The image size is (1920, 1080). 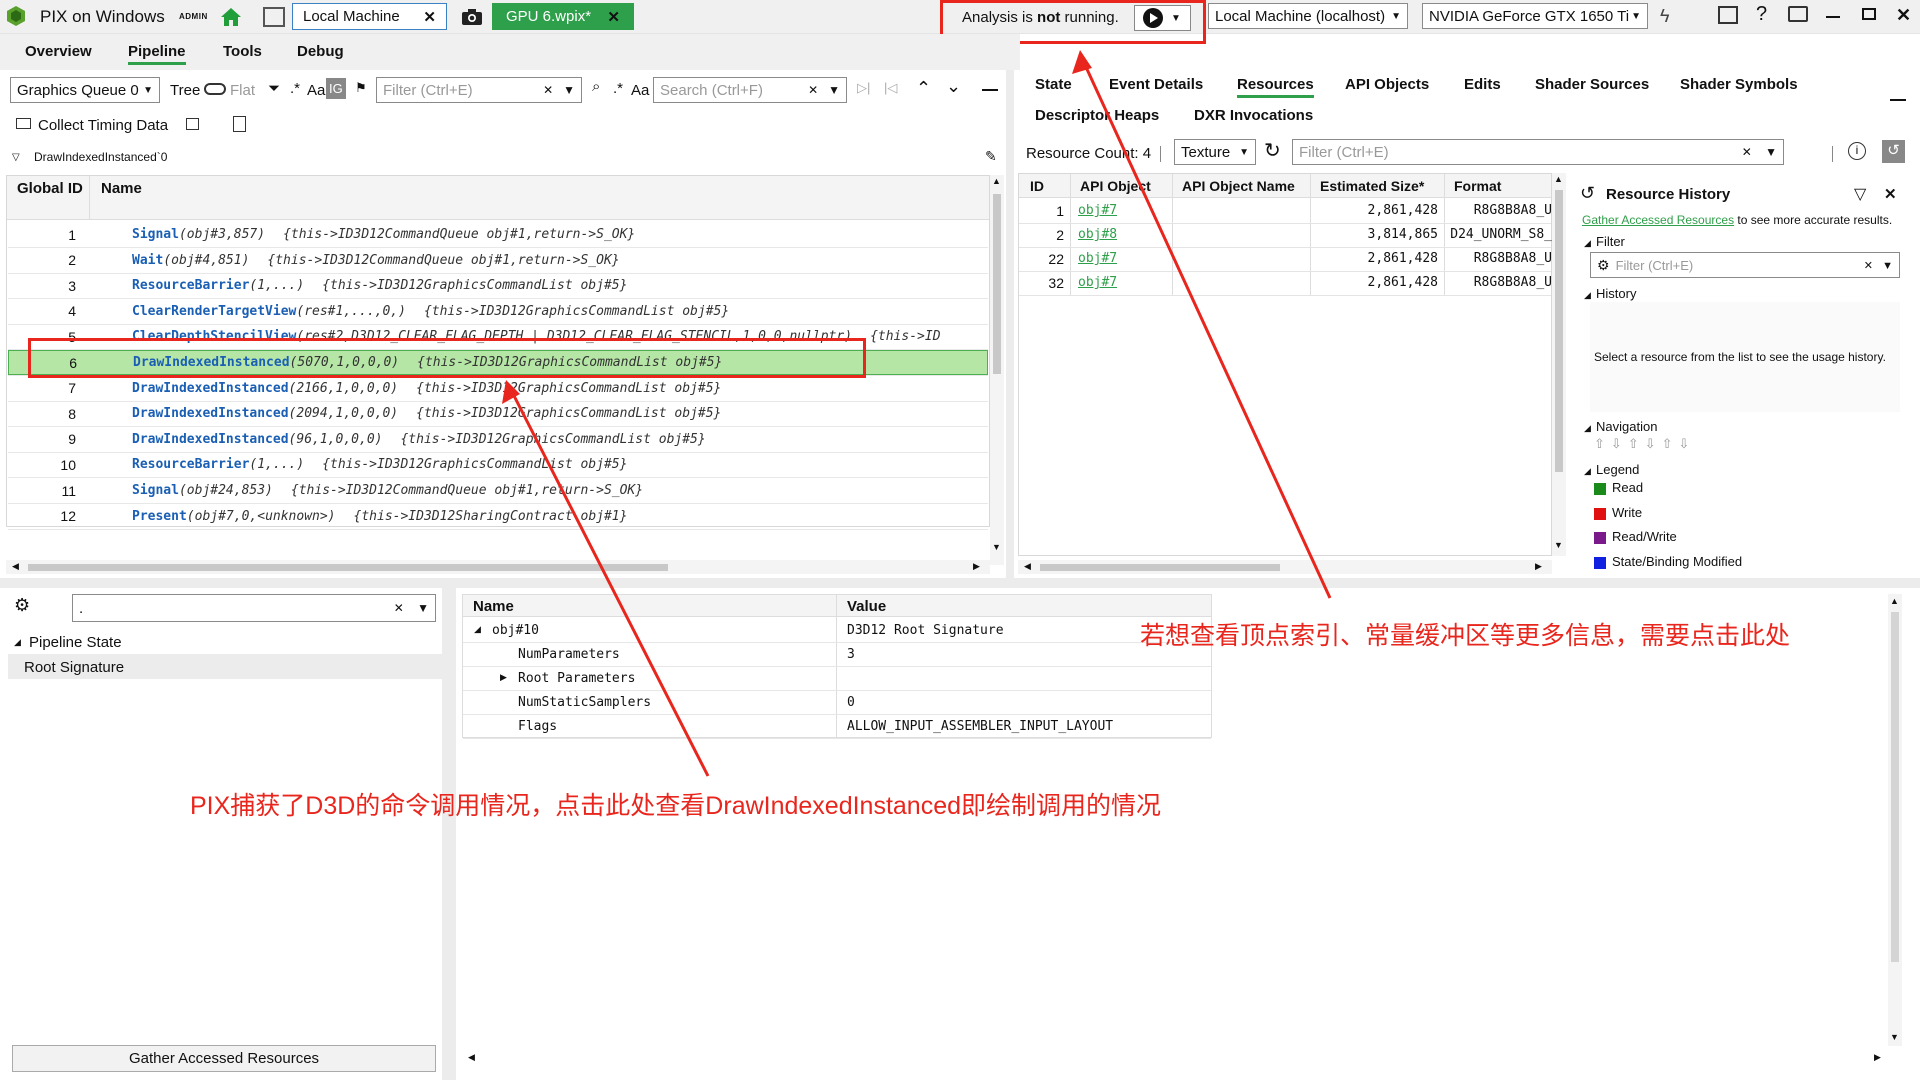 I want to click on chevron-down-icon: ▼, so click(x=1176, y=18).